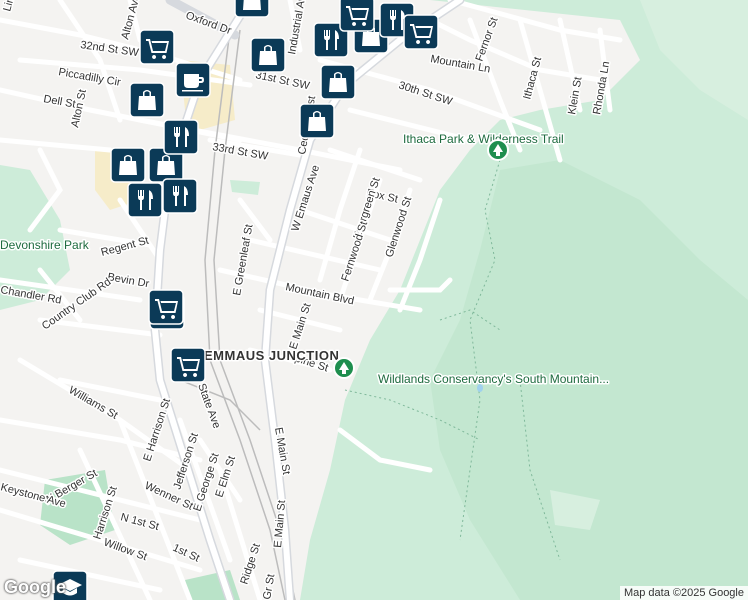 The image size is (748, 600). I want to click on pond, so click(480, 388).